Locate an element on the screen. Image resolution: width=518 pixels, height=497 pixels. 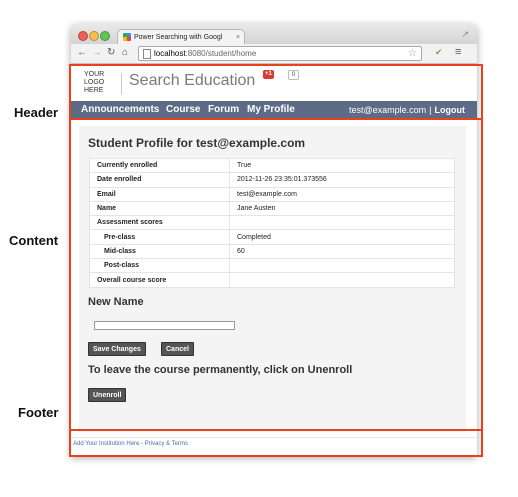
table-row: Name Jane Austen is located at coordinates (272, 208).